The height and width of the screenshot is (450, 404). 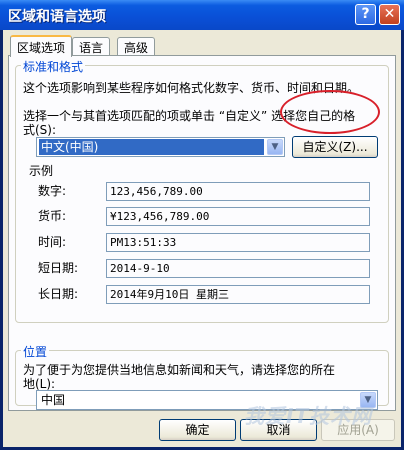 I want to click on location-description: 为了便于为您提供当地信息如新闻和天气，请选择您的所在, so click(x=179, y=370).